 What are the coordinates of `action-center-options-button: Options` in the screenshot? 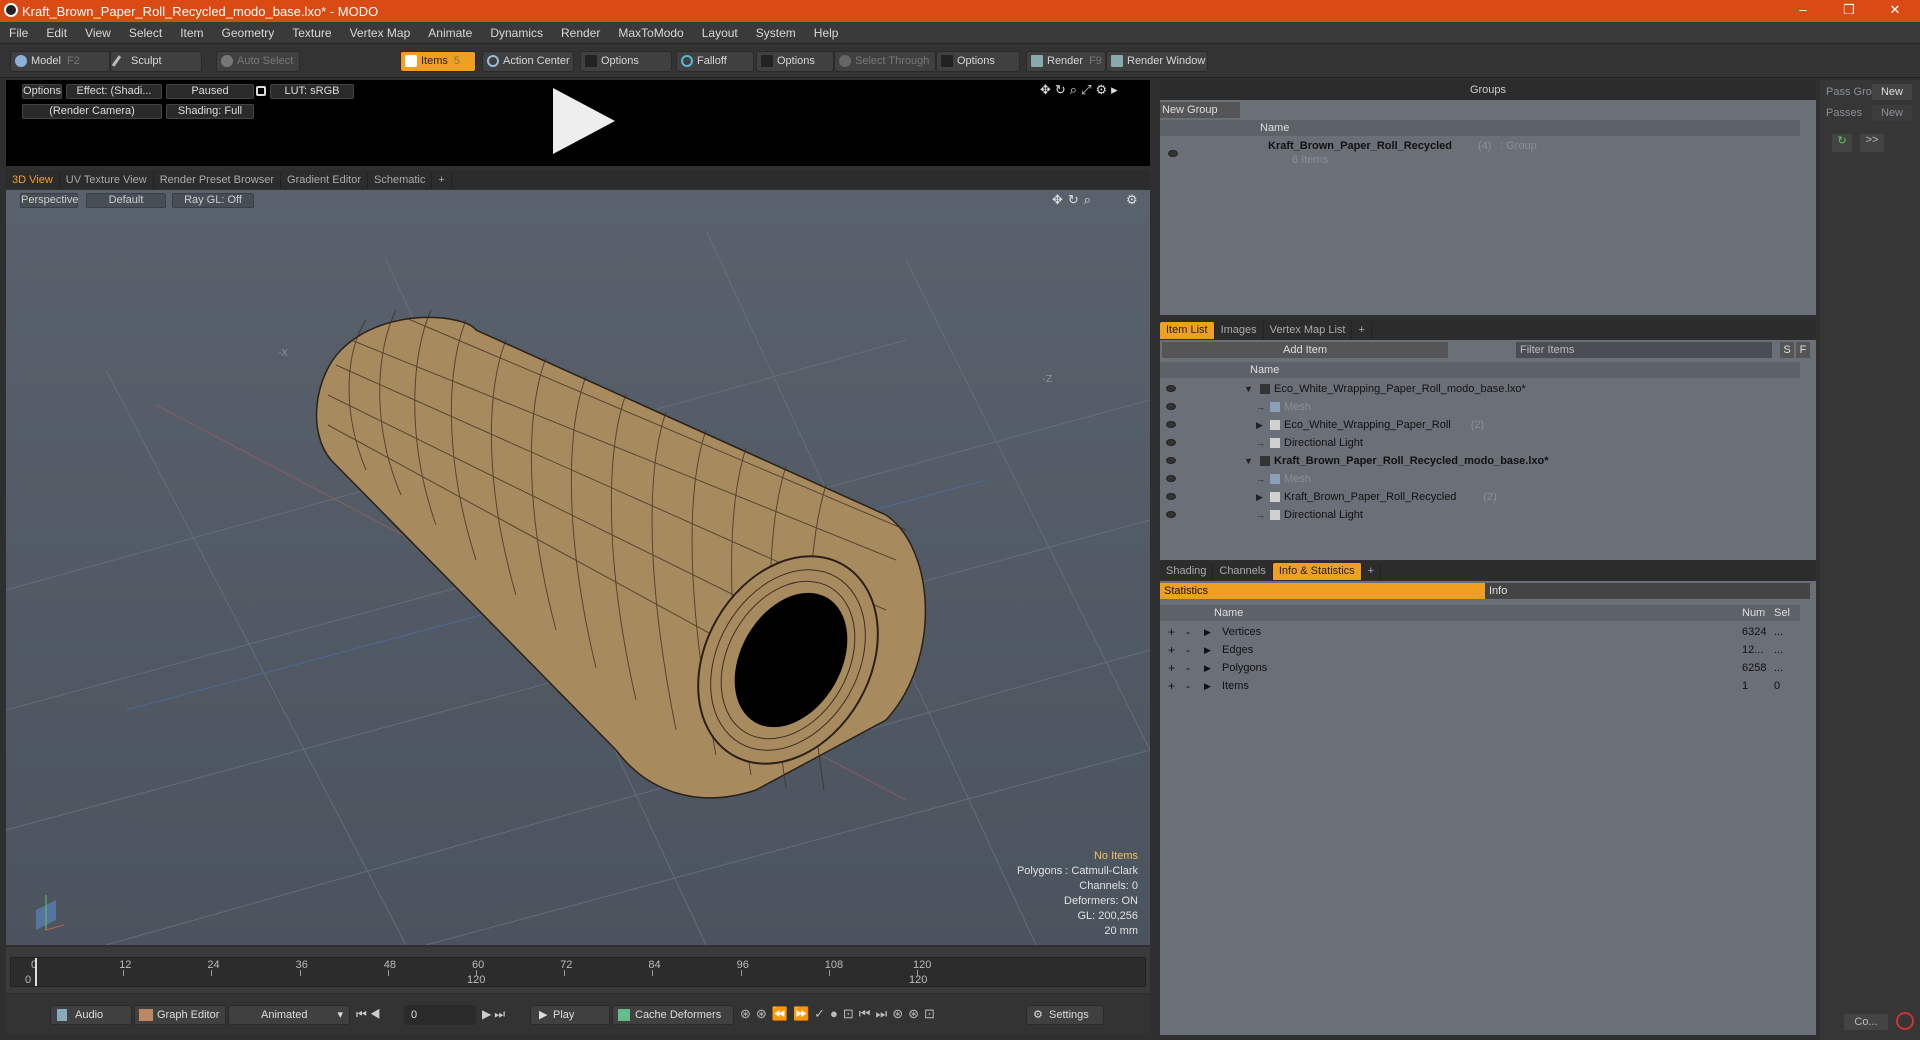 It's located at (626, 61).